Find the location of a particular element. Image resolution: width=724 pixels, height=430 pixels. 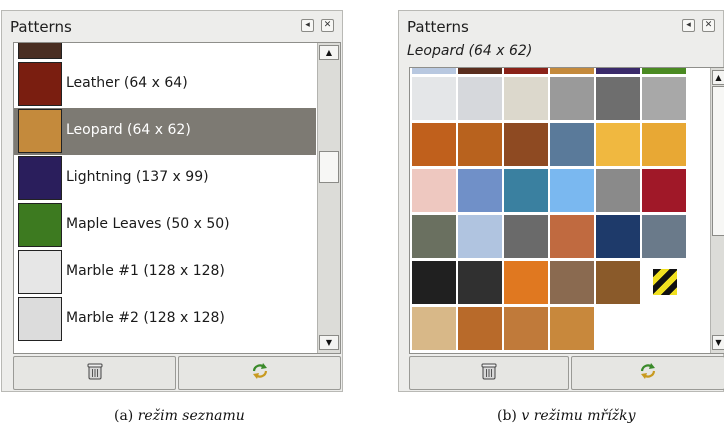

grid-scrollbar: ▲ ▼ is located at coordinates (717, 210).